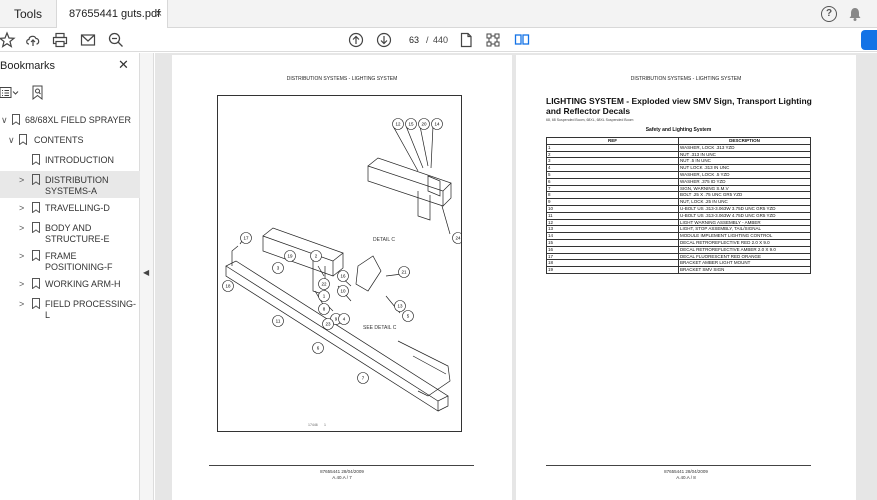 Image resolution: width=877 pixels, height=500 pixels. What do you see at coordinates (146, 272) in the screenshot?
I see `collapse-panel-icon: ◀` at bounding box center [146, 272].